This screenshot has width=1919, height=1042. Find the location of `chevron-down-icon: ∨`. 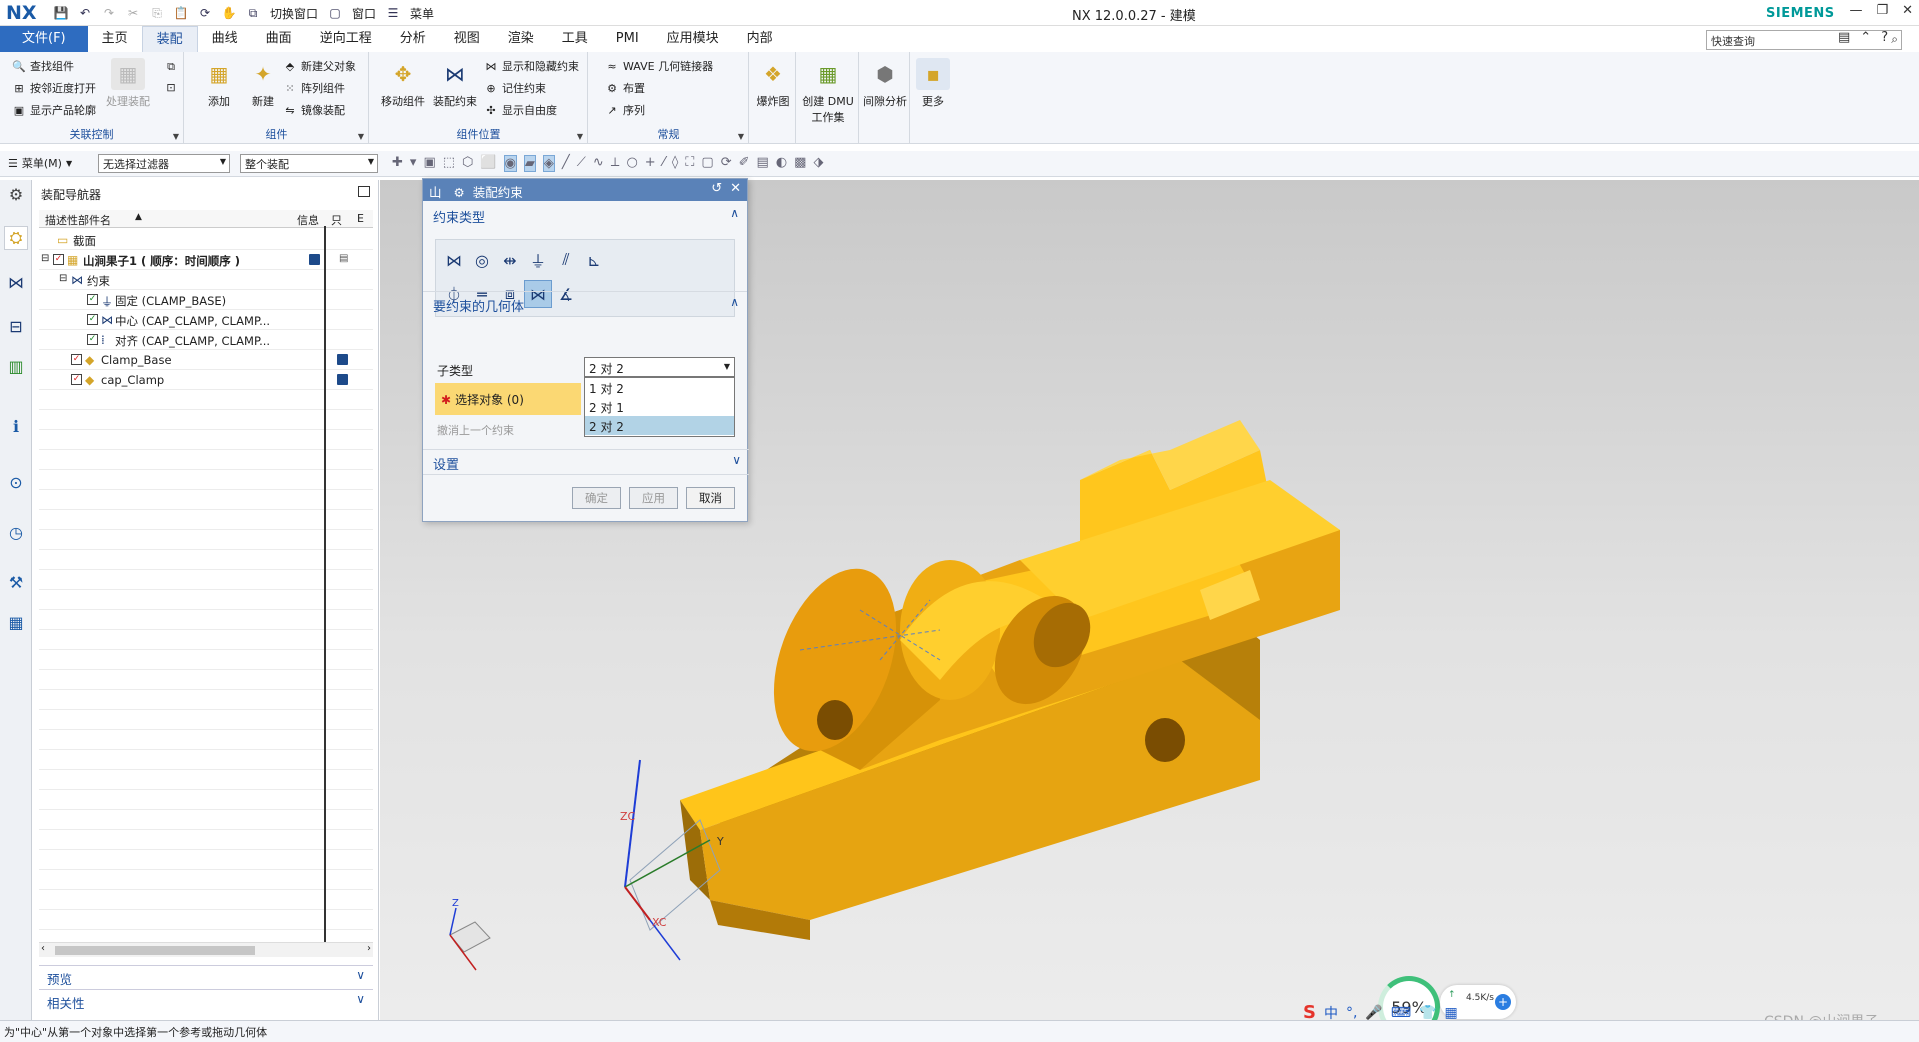

chevron-down-icon: ∨ is located at coordinates (736, 460).